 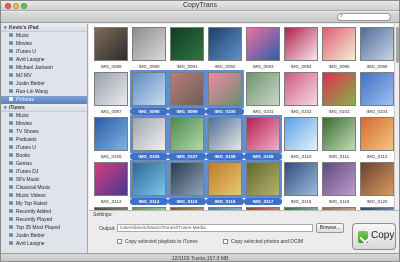 I want to click on photo-tile: IMG_0098, so click(x=149, y=93).